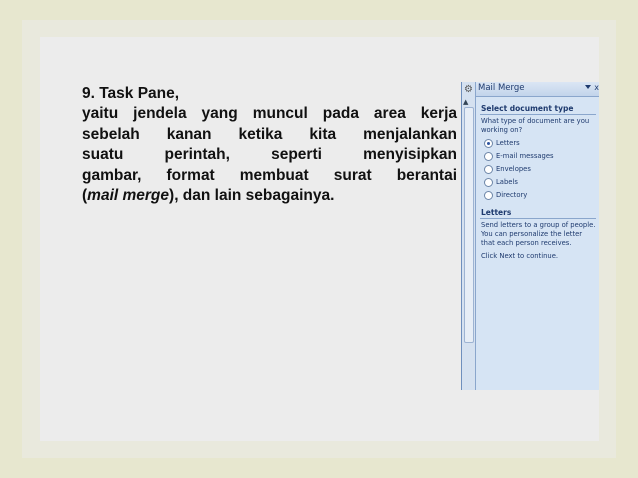  I want to click on option-email-messages: E-mail messages, so click(519, 156).